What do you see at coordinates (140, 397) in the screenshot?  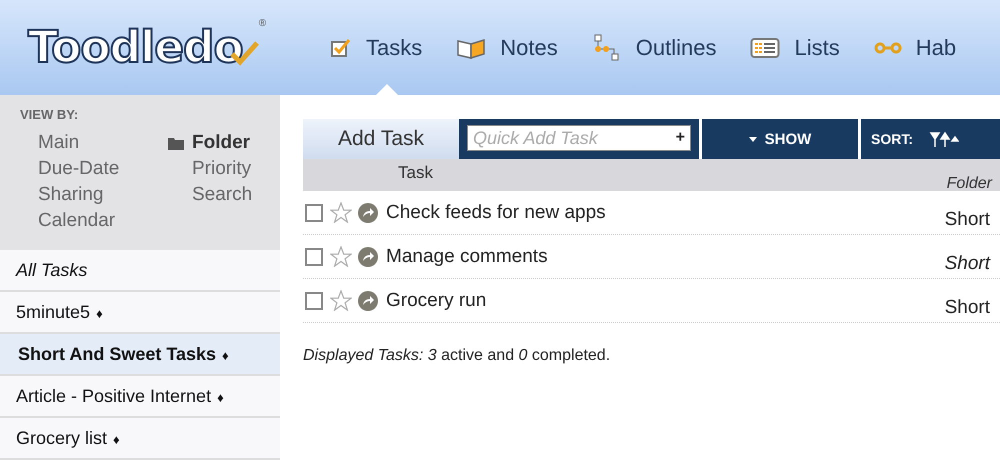 I see `folder-item: Article - Positive Internet ♦` at bounding box center [140, 397].